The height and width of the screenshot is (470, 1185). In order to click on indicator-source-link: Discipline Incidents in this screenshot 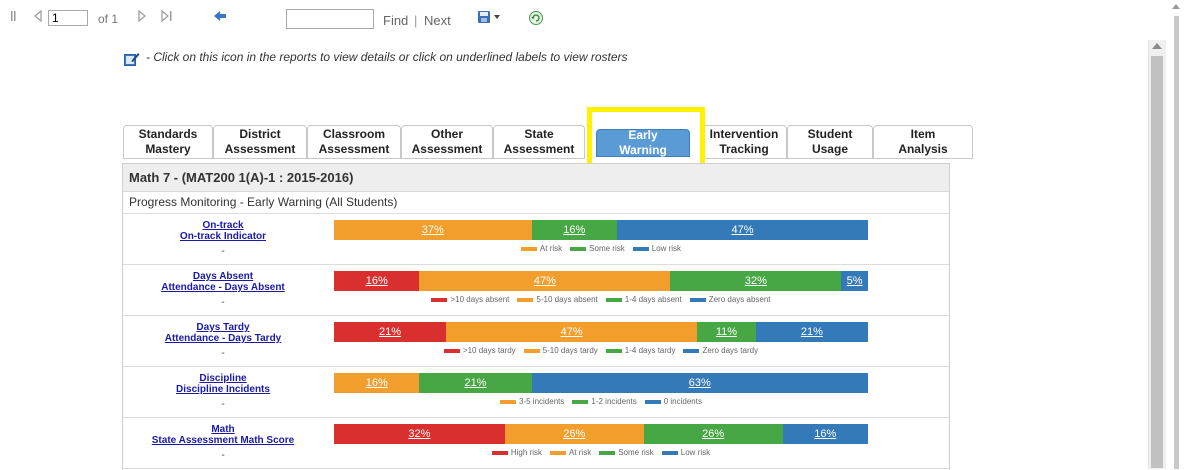, I will do `click(223, 389)`.